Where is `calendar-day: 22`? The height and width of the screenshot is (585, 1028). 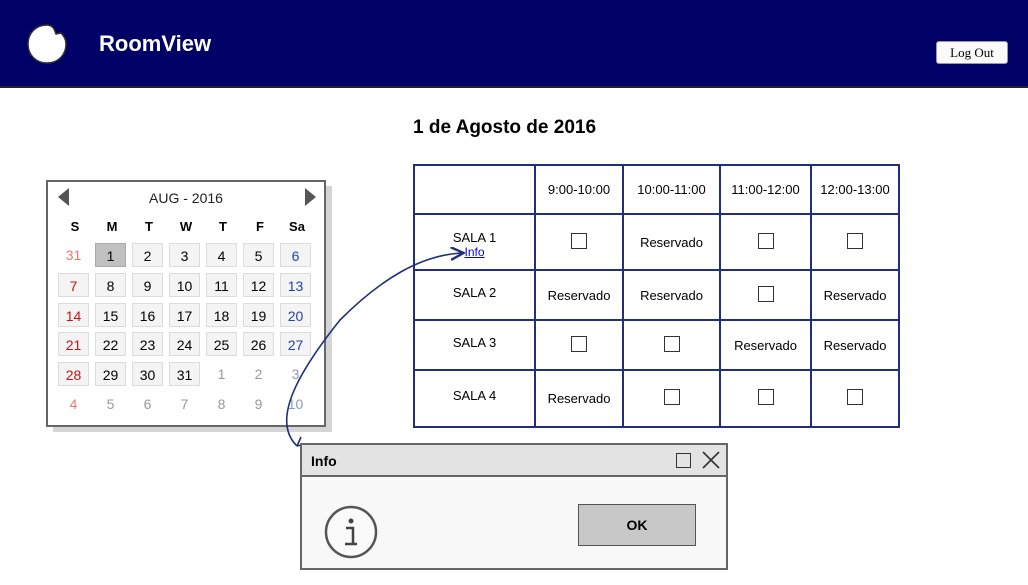 calendar-day: 22 is located at coordinates (110, 344).